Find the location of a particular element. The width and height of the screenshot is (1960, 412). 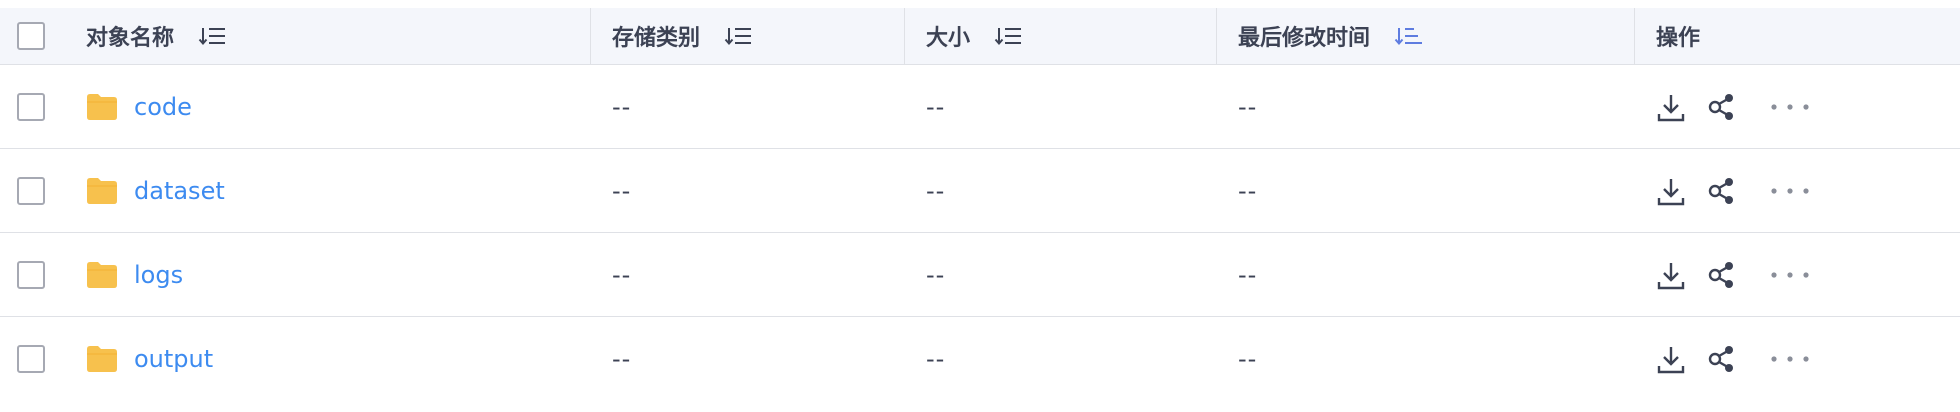

column-header-modified-label: 最后修改时间 is located at coordinates (1304, 38).